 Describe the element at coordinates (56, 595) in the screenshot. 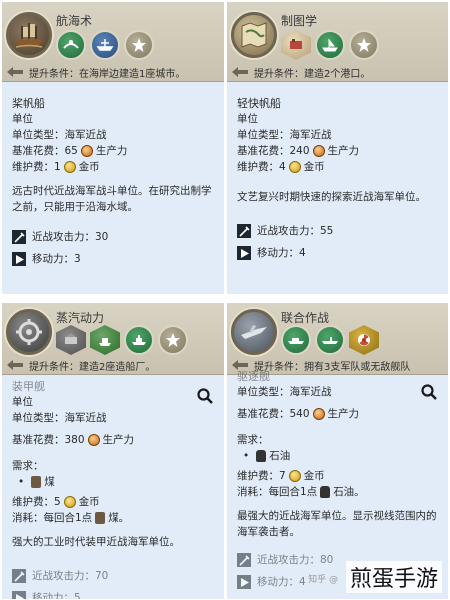

I see `move-text: 移动力：5` at that location.